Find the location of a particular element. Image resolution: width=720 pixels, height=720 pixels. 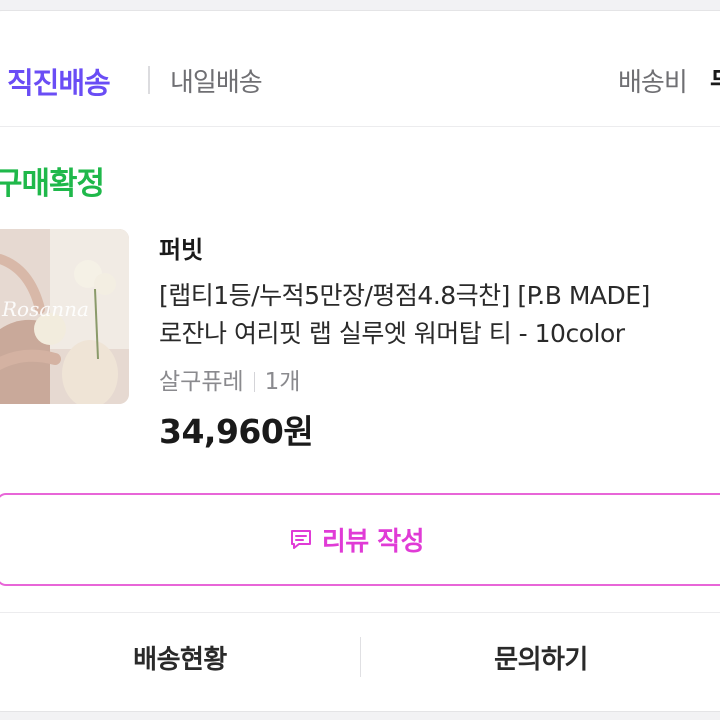

direct-shipping-badge: 직진배송 is located at coordinates (59, 83).